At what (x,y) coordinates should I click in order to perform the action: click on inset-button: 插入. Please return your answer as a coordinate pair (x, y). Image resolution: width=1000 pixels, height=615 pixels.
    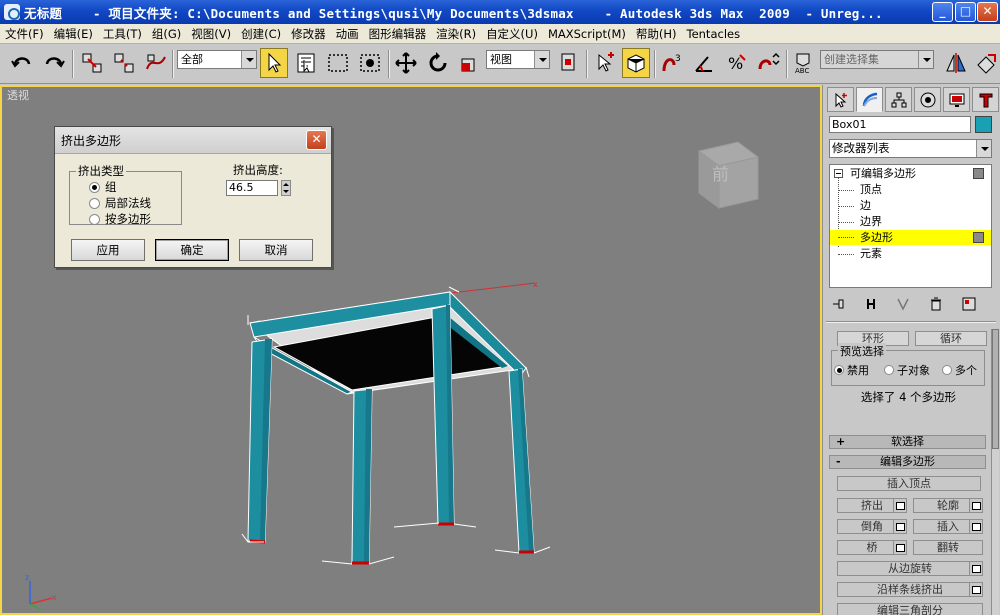
    Looking at the image, I should click on (948, 526).